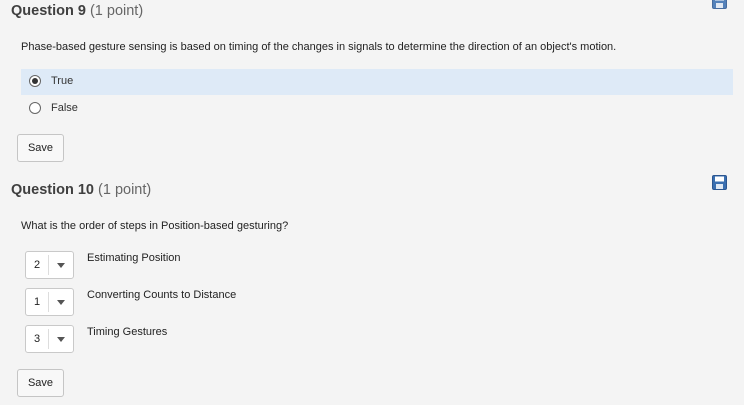 The image size is (744, 405). I want to click on radio-false, so click(35, 108).